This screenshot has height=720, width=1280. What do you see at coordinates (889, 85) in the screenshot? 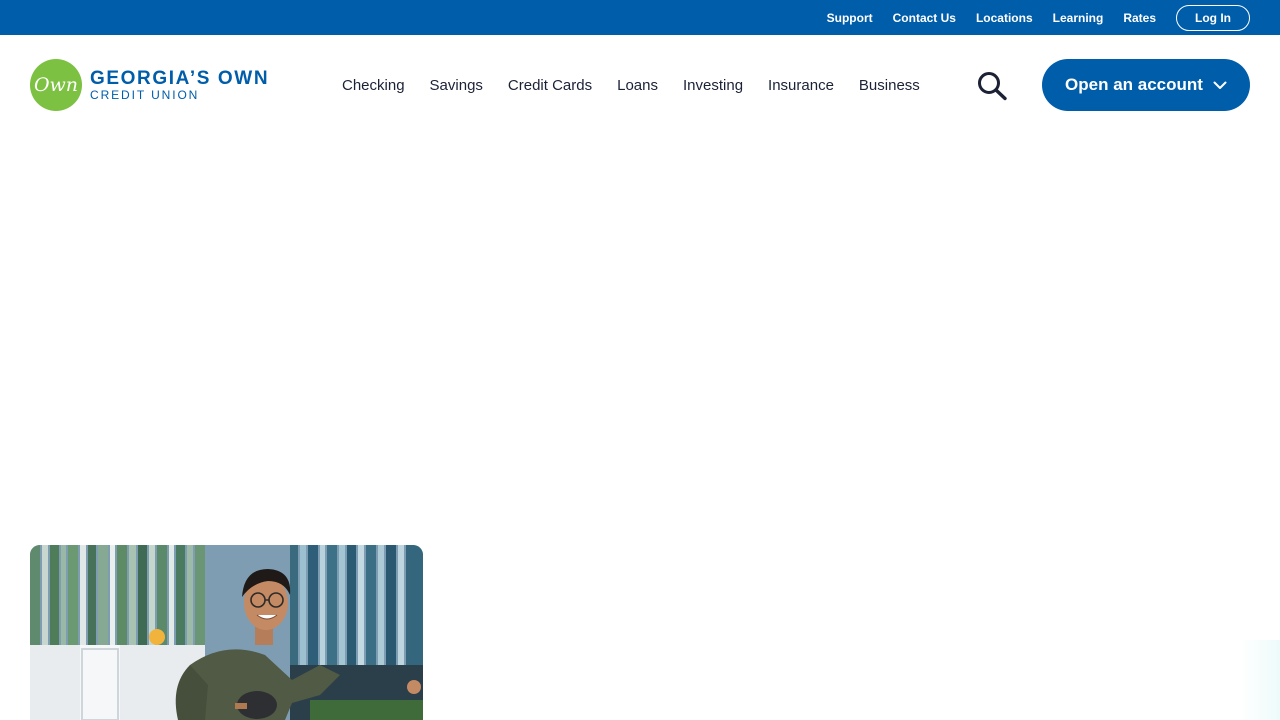
I see `nav-item-business: Business` at bounding box center [889, 85].